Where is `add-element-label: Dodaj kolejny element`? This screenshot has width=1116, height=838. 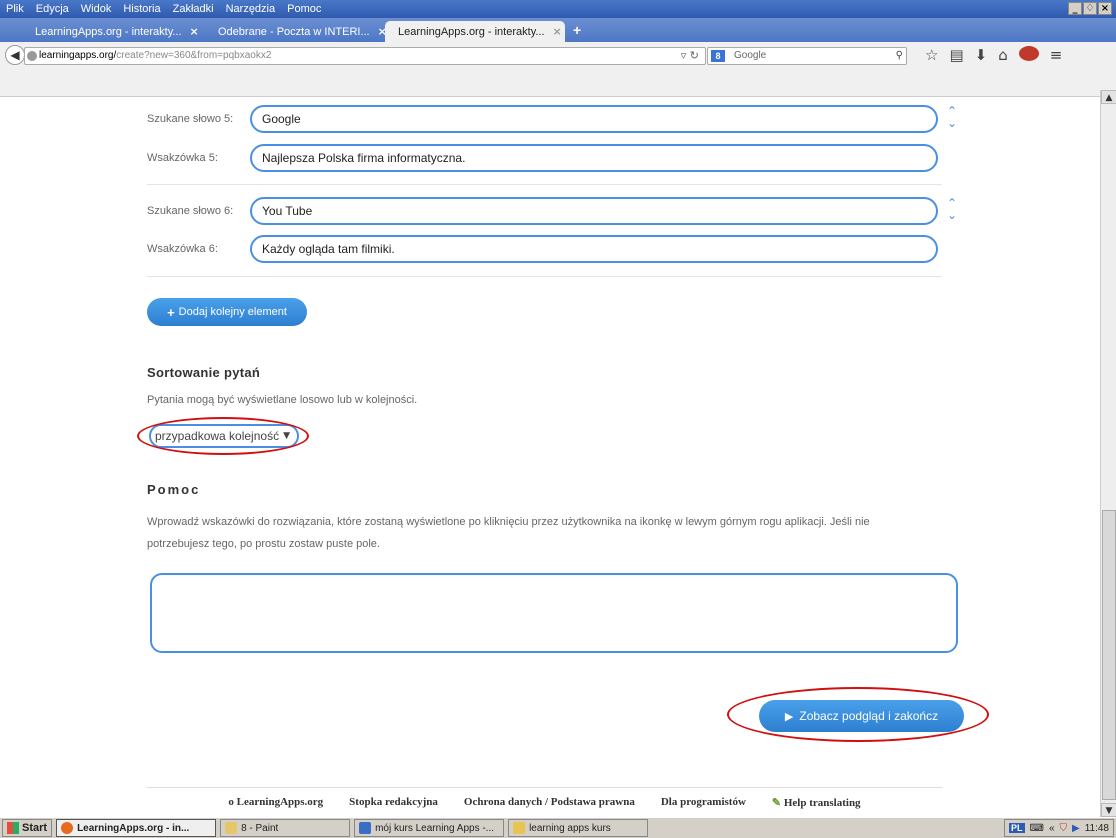
add-element-label: Dodaj kolejny element is located at coordinates (232, 312).